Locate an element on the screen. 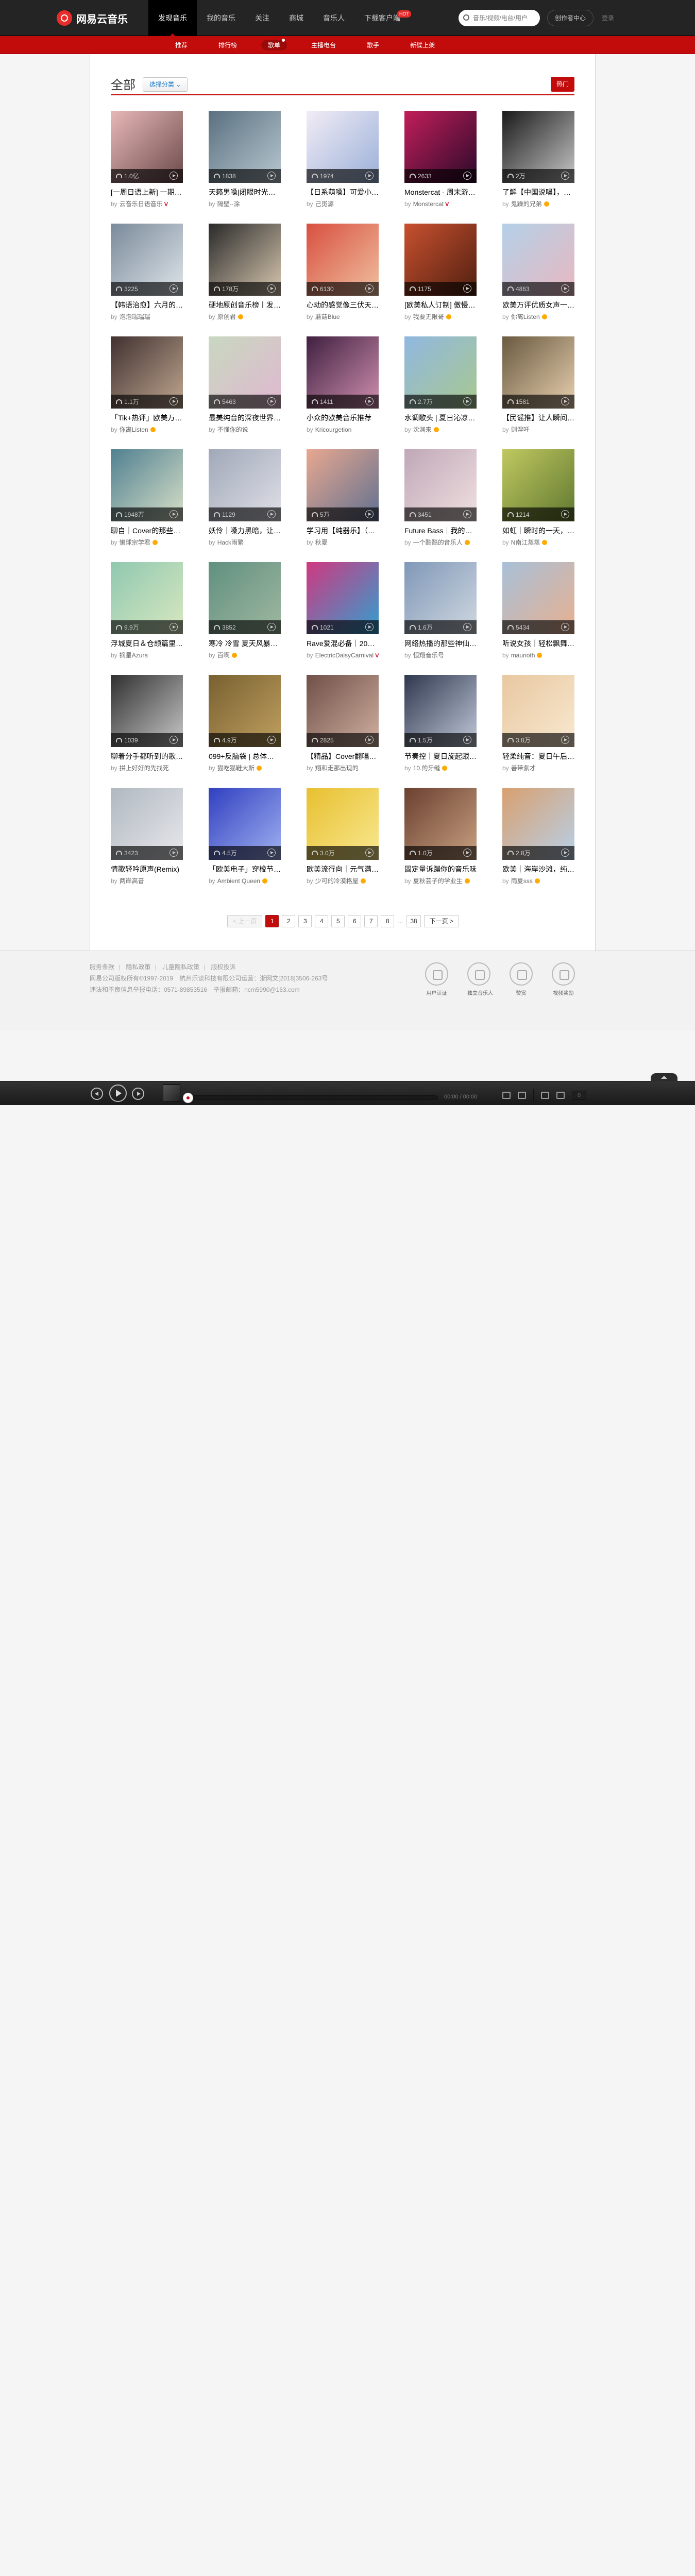  hot-sort-button: 热门 is located at coordinates (562, 84).